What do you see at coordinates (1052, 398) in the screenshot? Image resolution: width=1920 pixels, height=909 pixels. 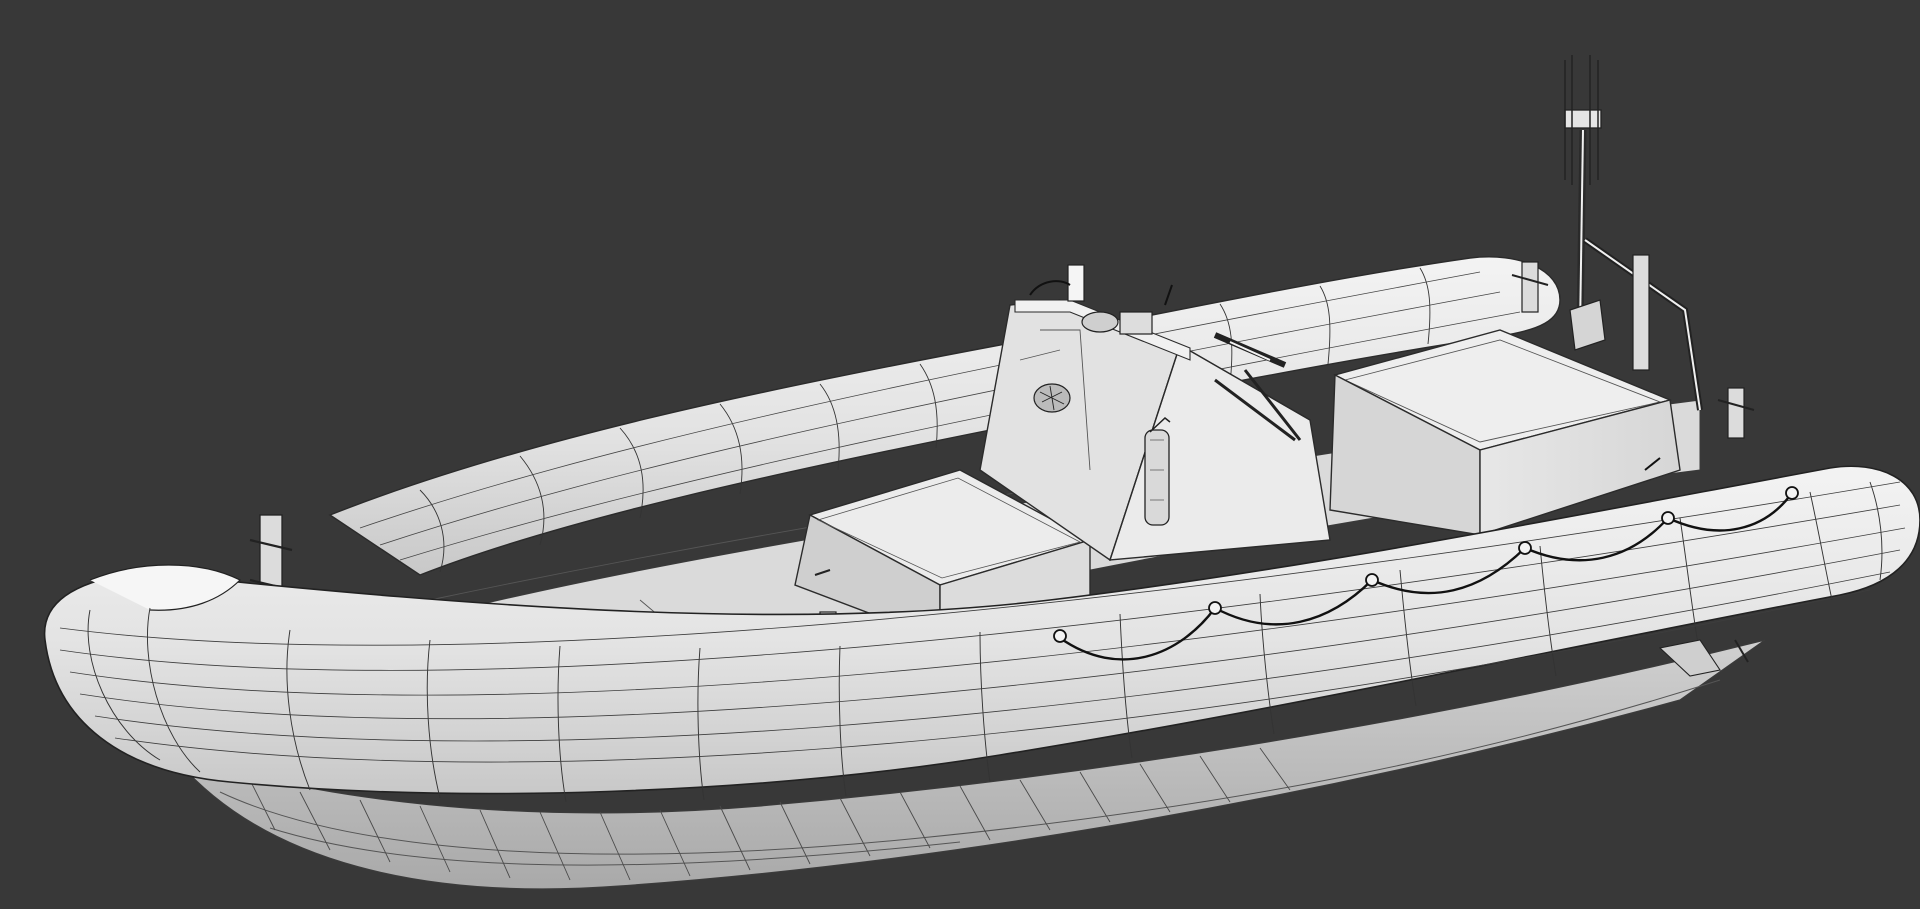 I see `searchlight` at bounding box center [1052, 398].